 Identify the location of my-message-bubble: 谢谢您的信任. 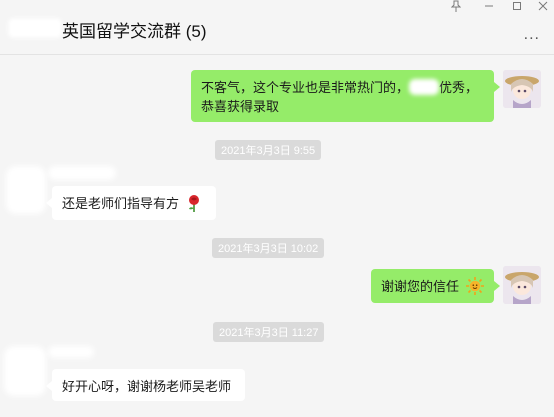
(435, 286).